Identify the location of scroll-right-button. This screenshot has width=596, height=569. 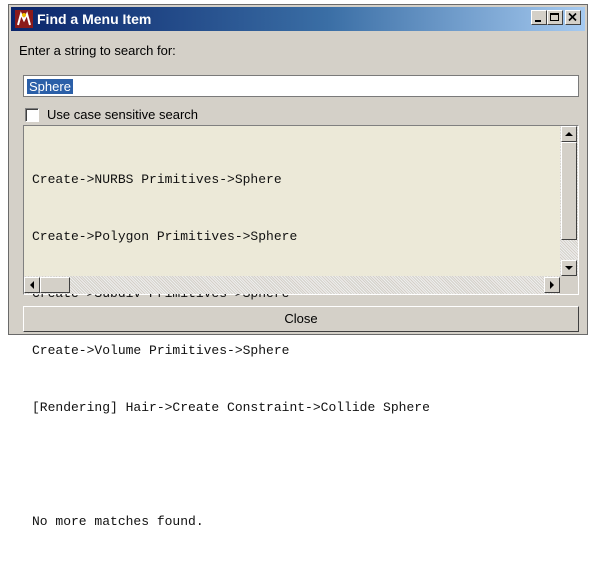
(552, 285).